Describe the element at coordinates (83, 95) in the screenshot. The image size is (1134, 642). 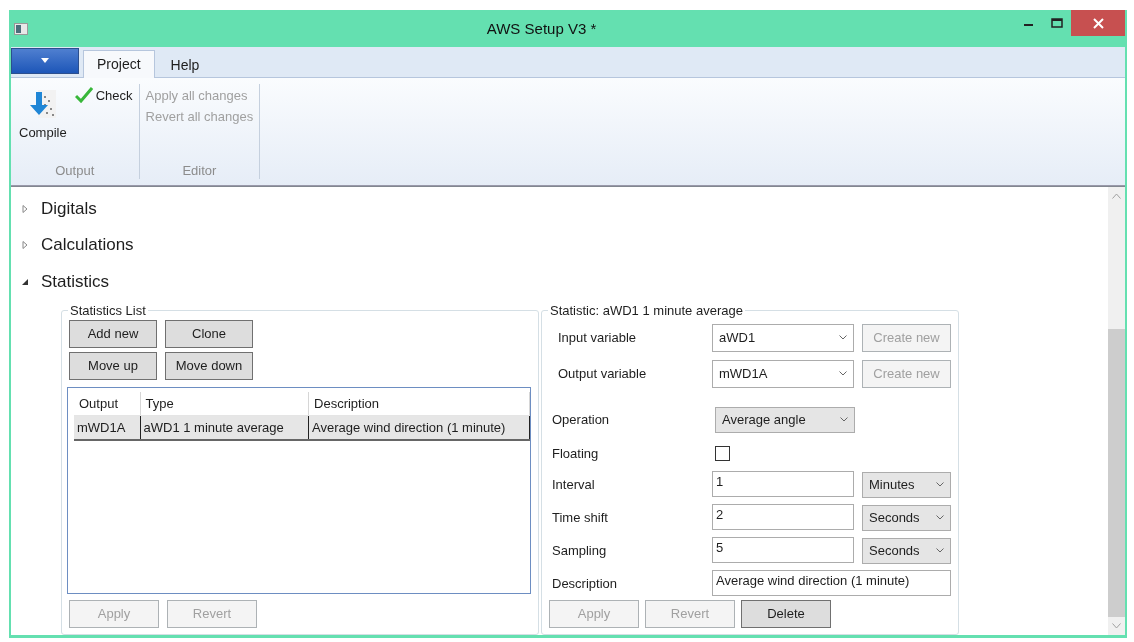
I see `checkmark-icon` at that location.